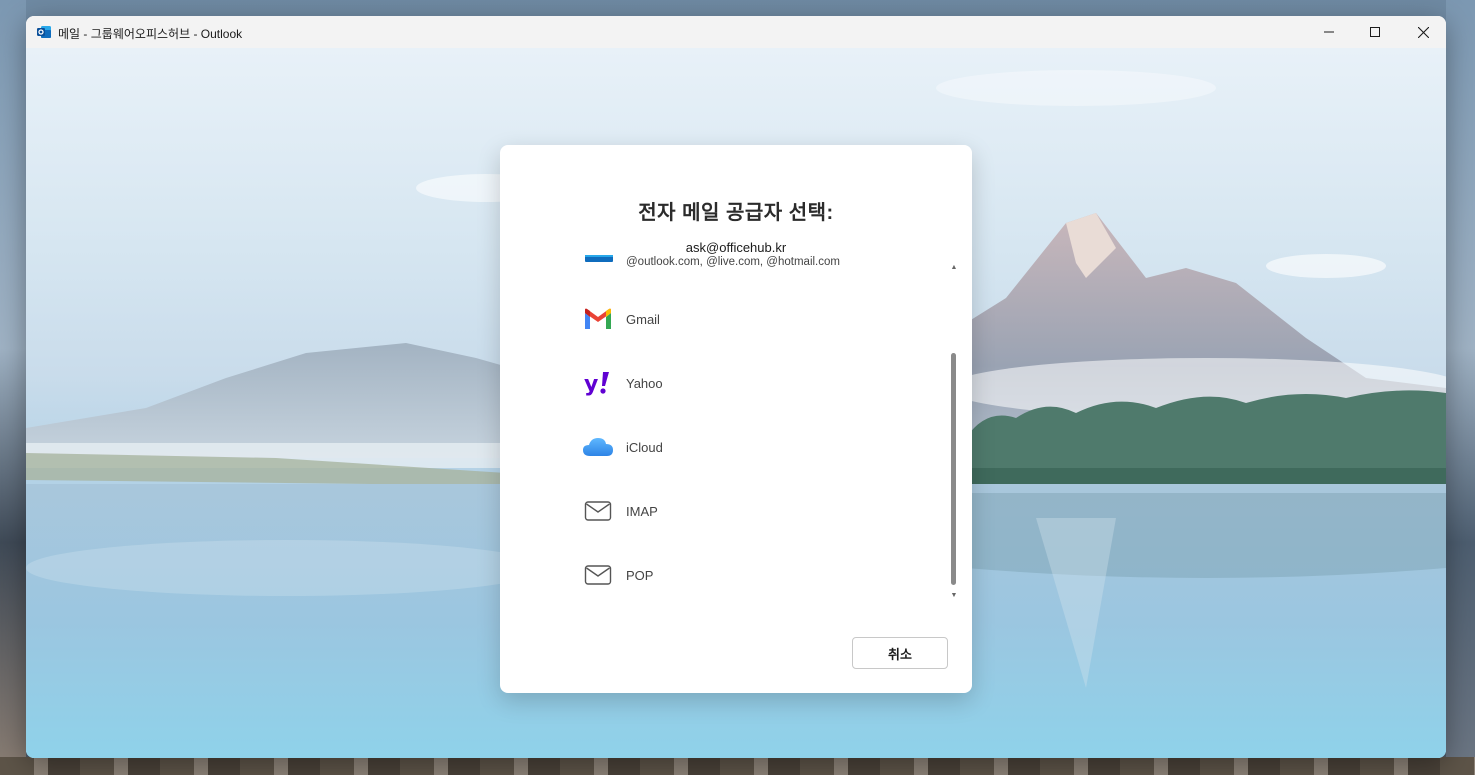  What do you see at coordinates (150, 34) in the screenshot?
I see `window-title: 메일 - 그룹웨어오피스허브 - Outlook` at bounding box center [150, 34].